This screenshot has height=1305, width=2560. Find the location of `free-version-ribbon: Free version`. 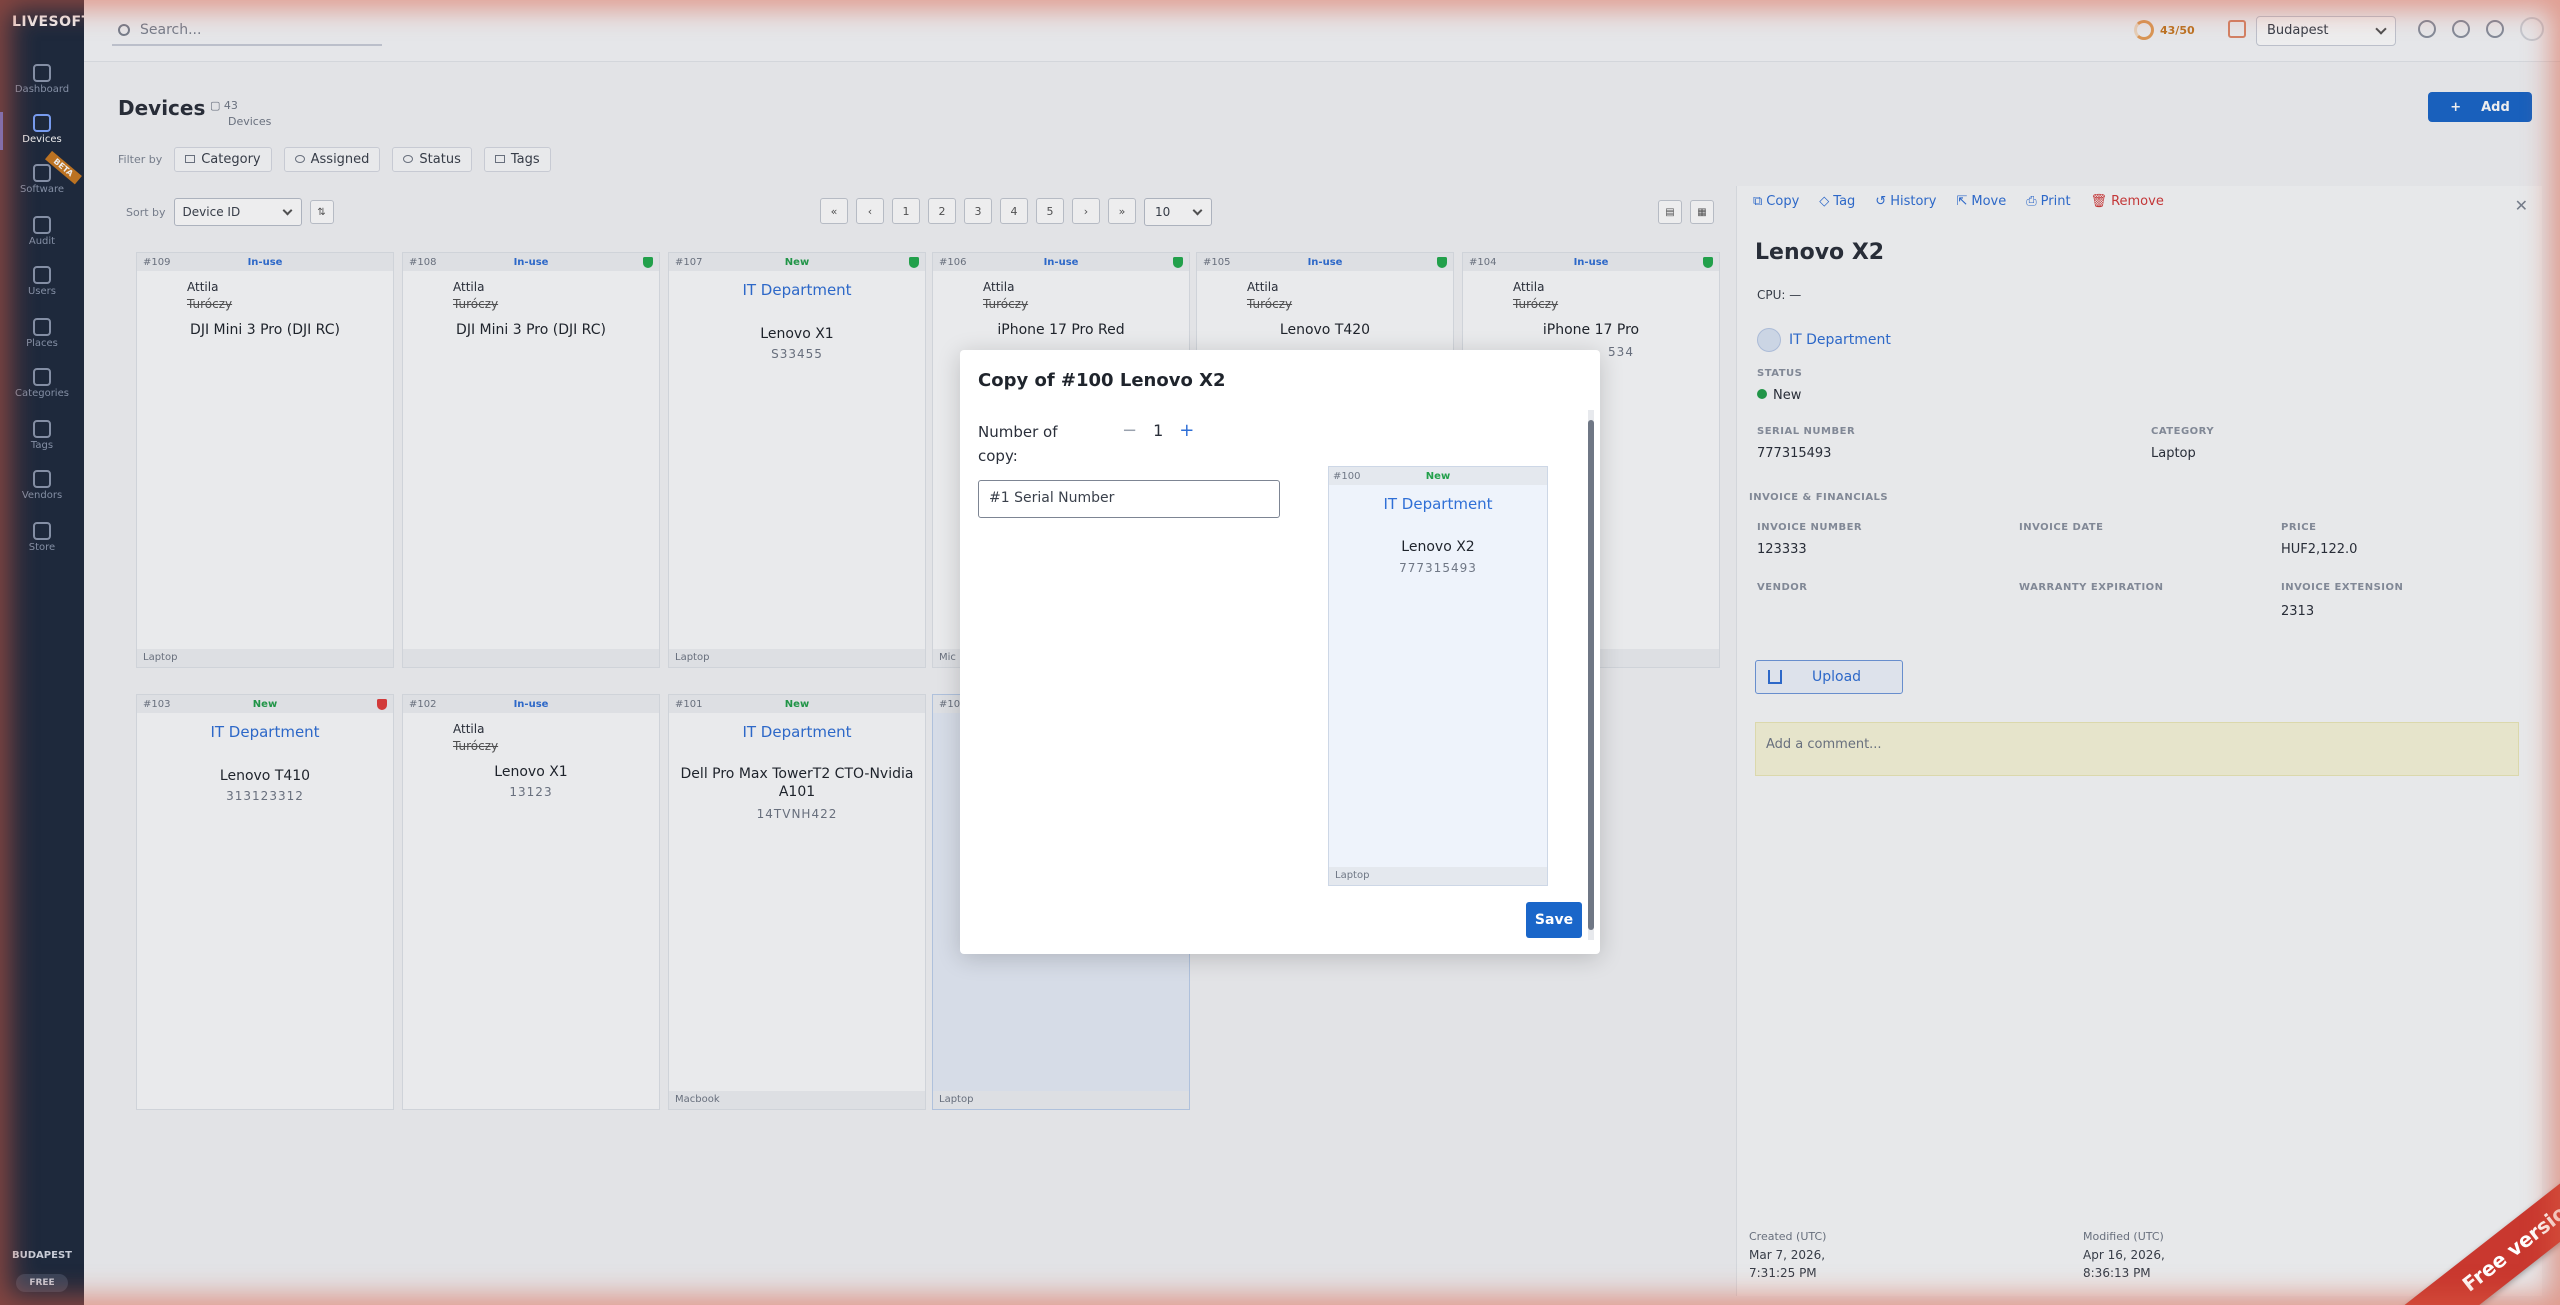

free-version-ribbon: Free version is located at coordinates (2450, 1215).